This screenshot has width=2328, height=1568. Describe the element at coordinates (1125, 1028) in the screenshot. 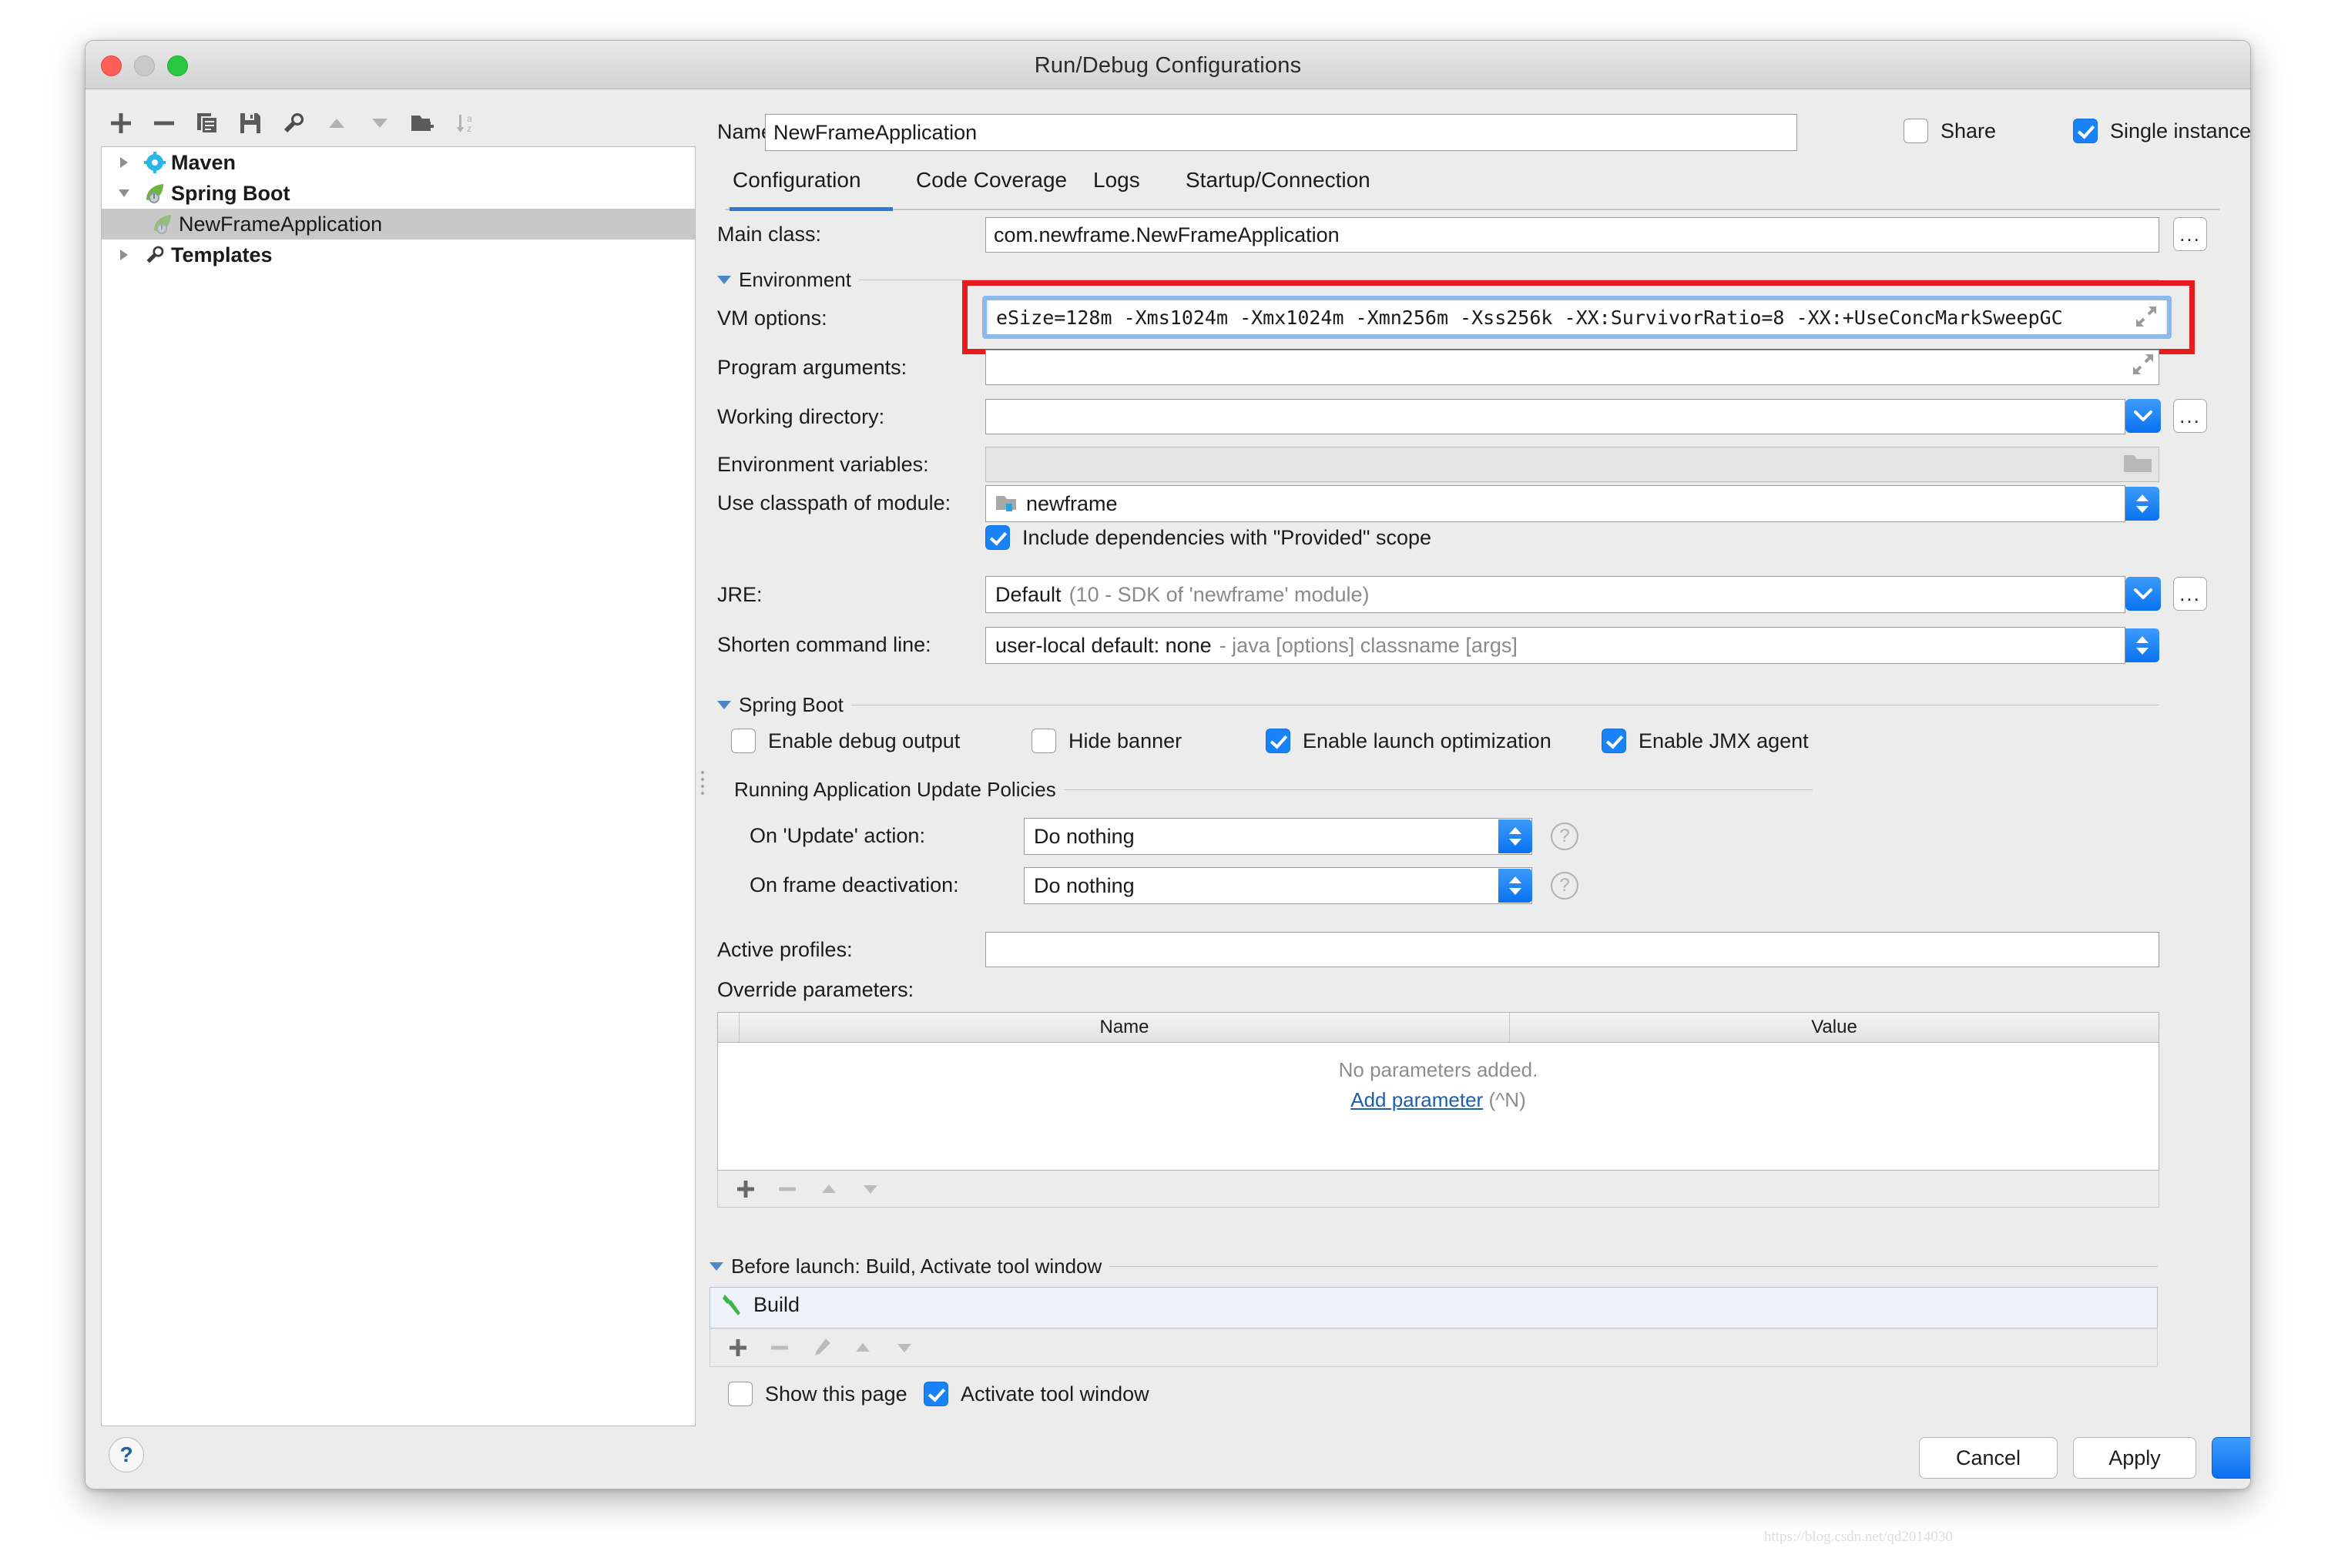

I see `table-column-name: Name` at that location.